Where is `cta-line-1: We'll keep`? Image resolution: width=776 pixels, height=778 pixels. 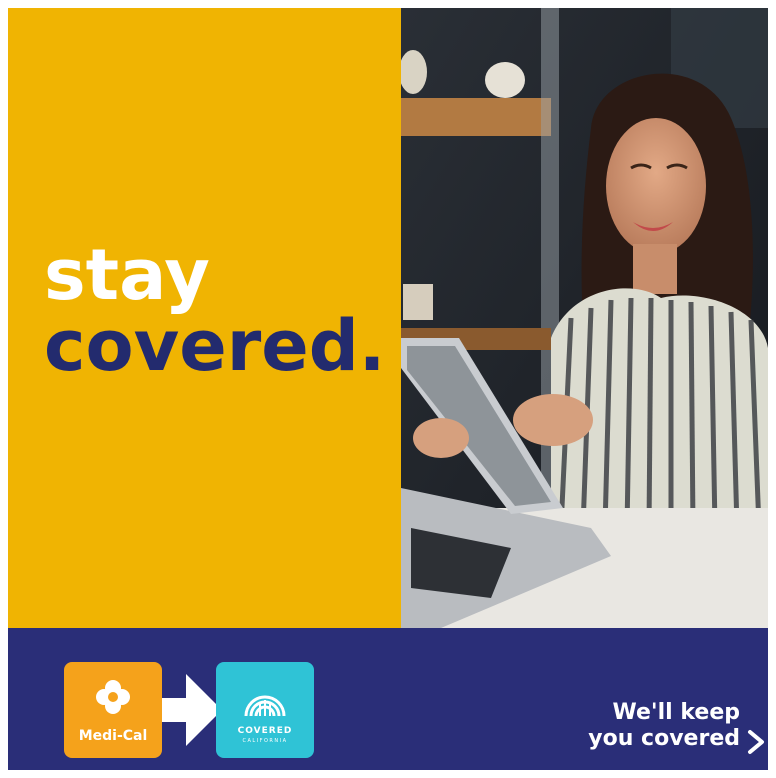
cta-line-1: We'll keep is located at coordinates (676, 712).